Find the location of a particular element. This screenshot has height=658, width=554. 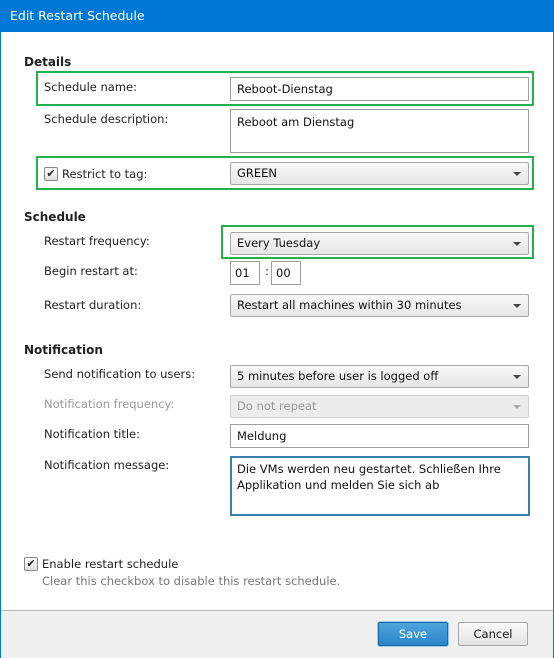

notification-frequency-select: Do not repeat is located at coordinates (379, 406).